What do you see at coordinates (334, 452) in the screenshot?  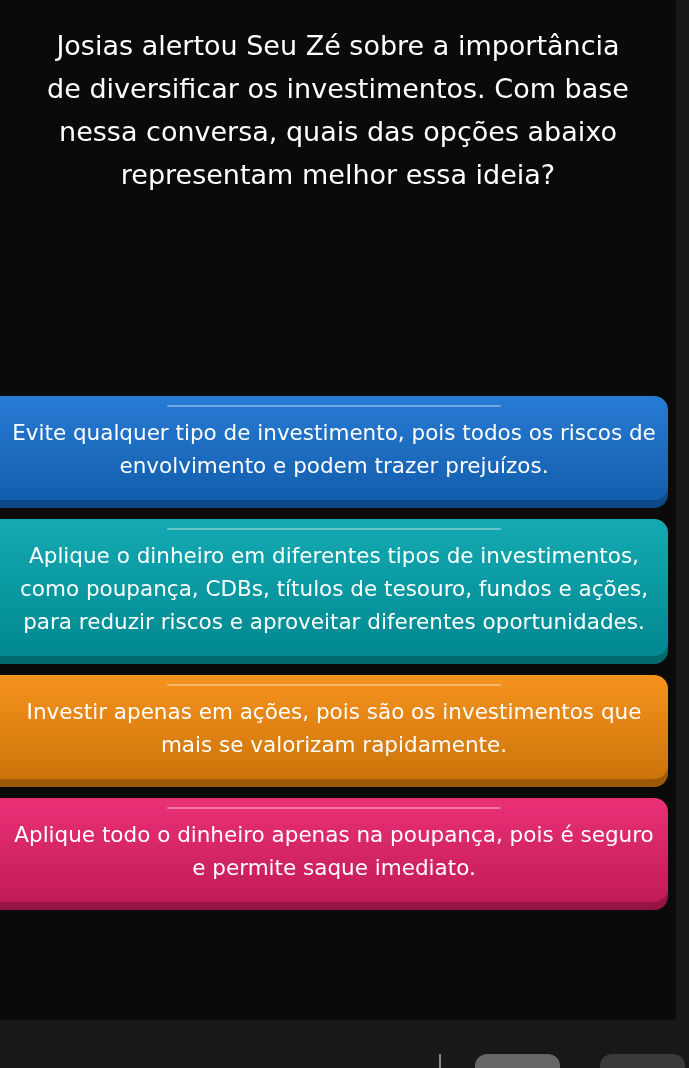 I see `answer-option: Evite qualquer tipo de investimento, pois todos os riscos de envolvimento e podem trazer prejuízos.` at bounding box center [334, 452].